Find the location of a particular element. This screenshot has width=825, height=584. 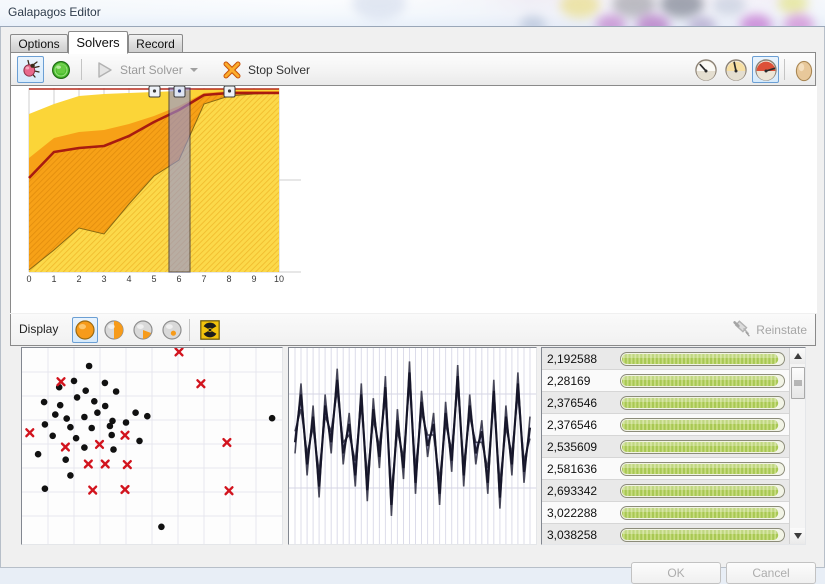

bug-icon-button is located at coordinates (30, 69).